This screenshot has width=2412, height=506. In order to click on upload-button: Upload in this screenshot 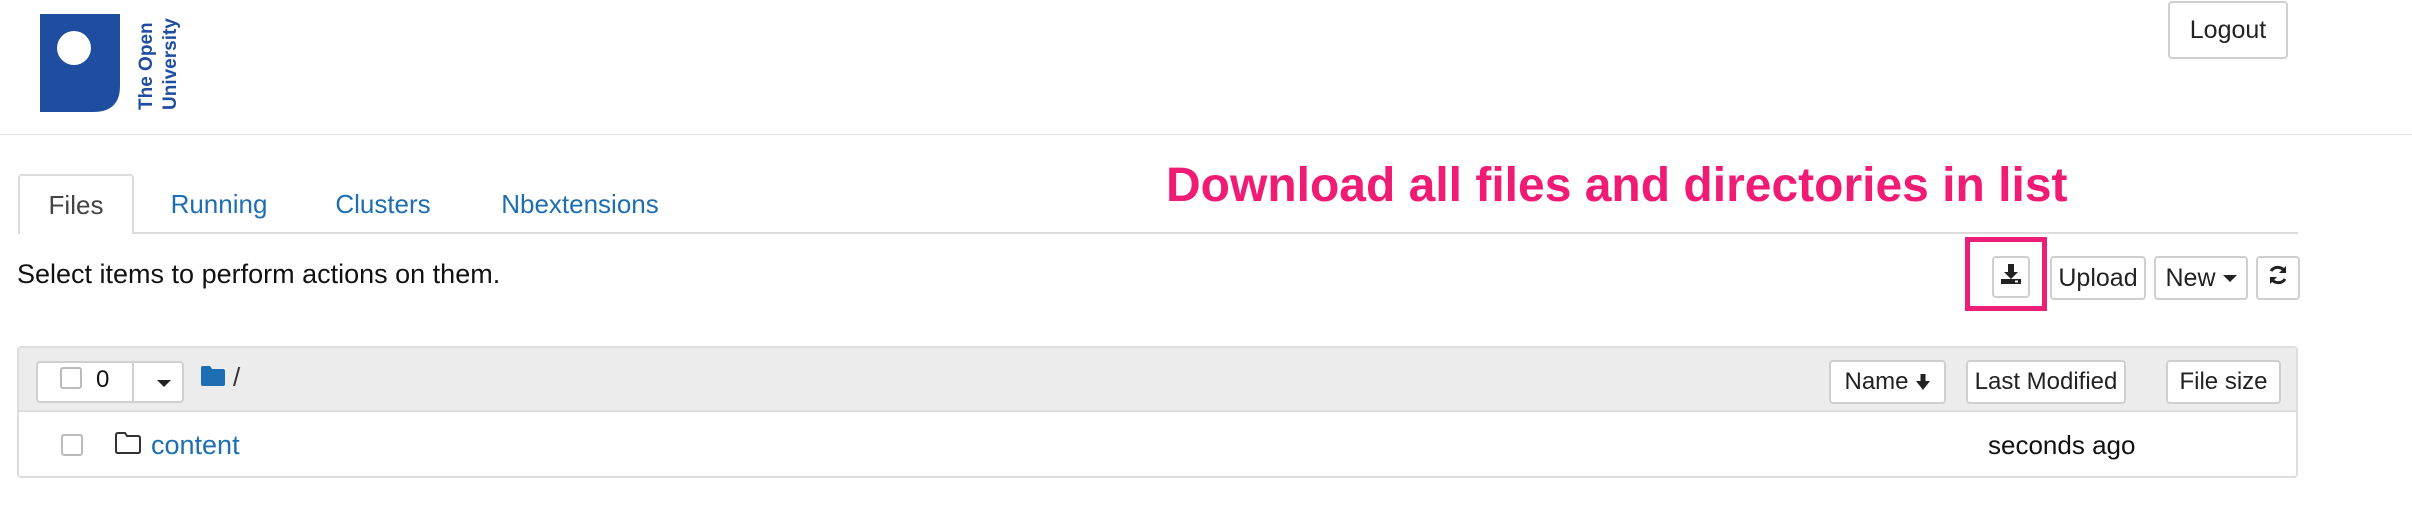, I will do `click(2098, 278)`.